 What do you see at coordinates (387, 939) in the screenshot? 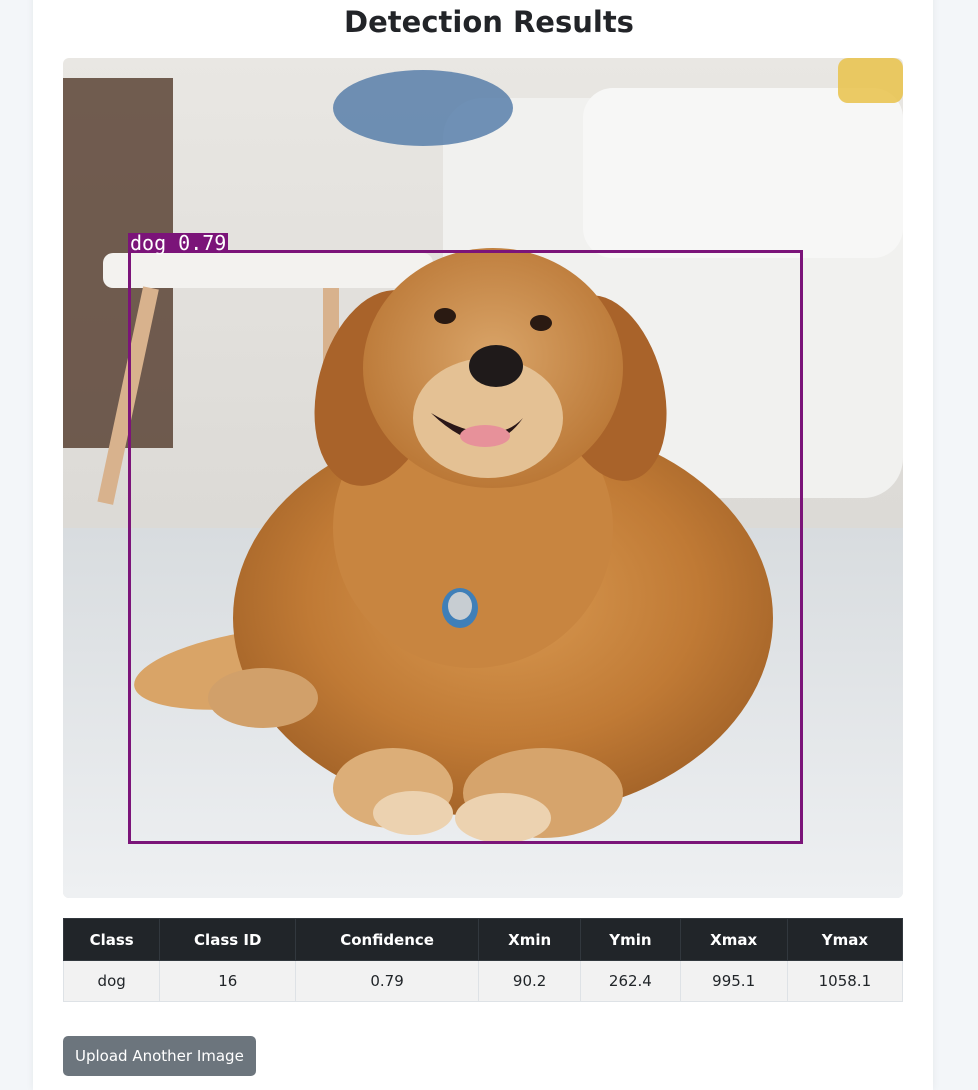
I see `column-header-confidence: Confidence` at bounding box center [387, 939].